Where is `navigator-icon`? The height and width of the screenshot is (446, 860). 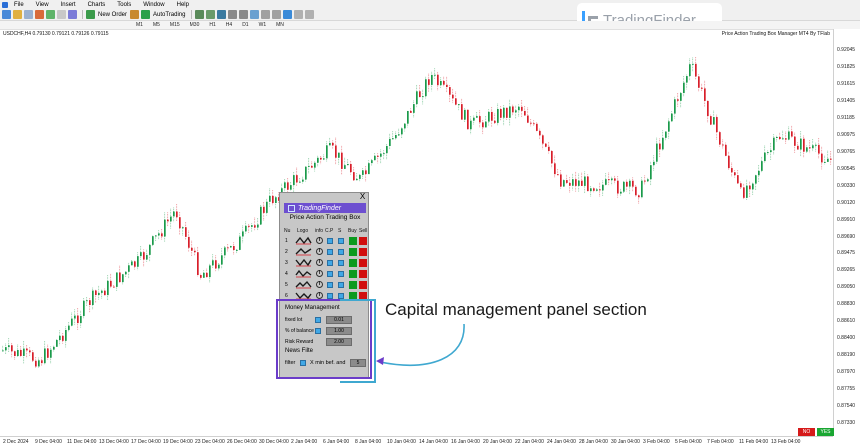
navigator-icon is located at coordinates (50, 14).